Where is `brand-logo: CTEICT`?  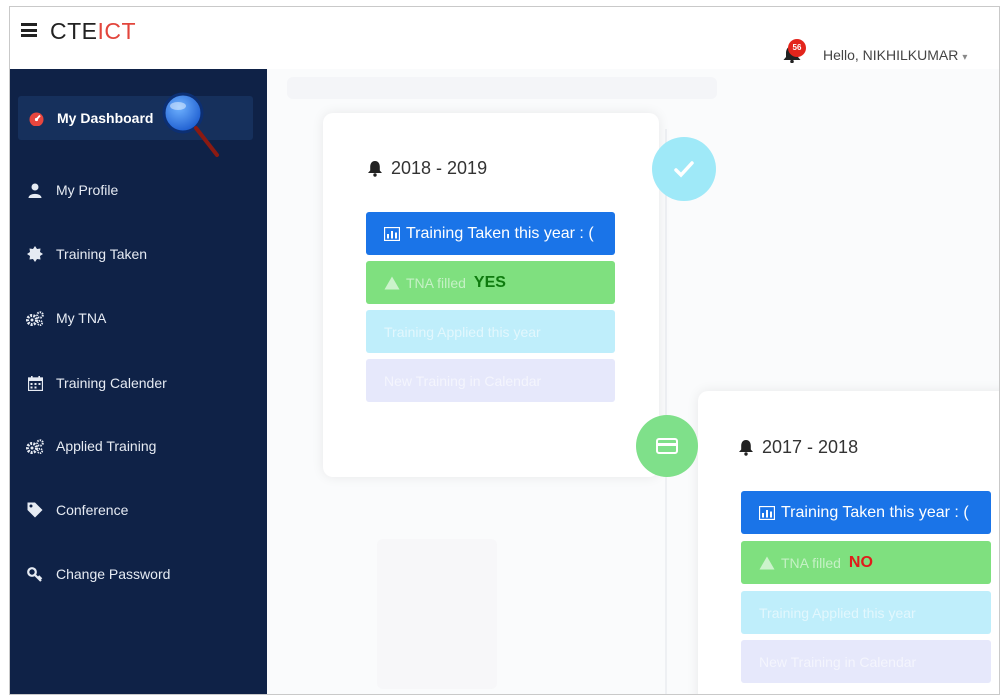
brand-logo: CTEICT is located at coordinates (93, 31).